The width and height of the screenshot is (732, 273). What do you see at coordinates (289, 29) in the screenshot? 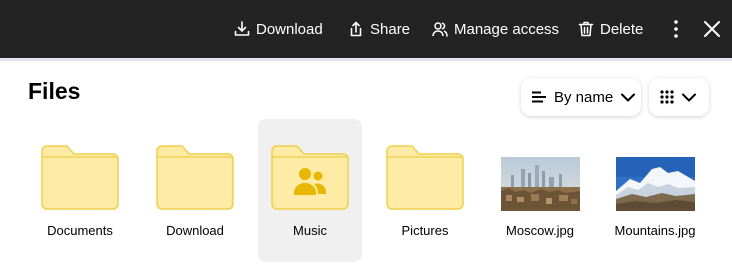
I see `download-label: Download` at bounding box center [289, 29].